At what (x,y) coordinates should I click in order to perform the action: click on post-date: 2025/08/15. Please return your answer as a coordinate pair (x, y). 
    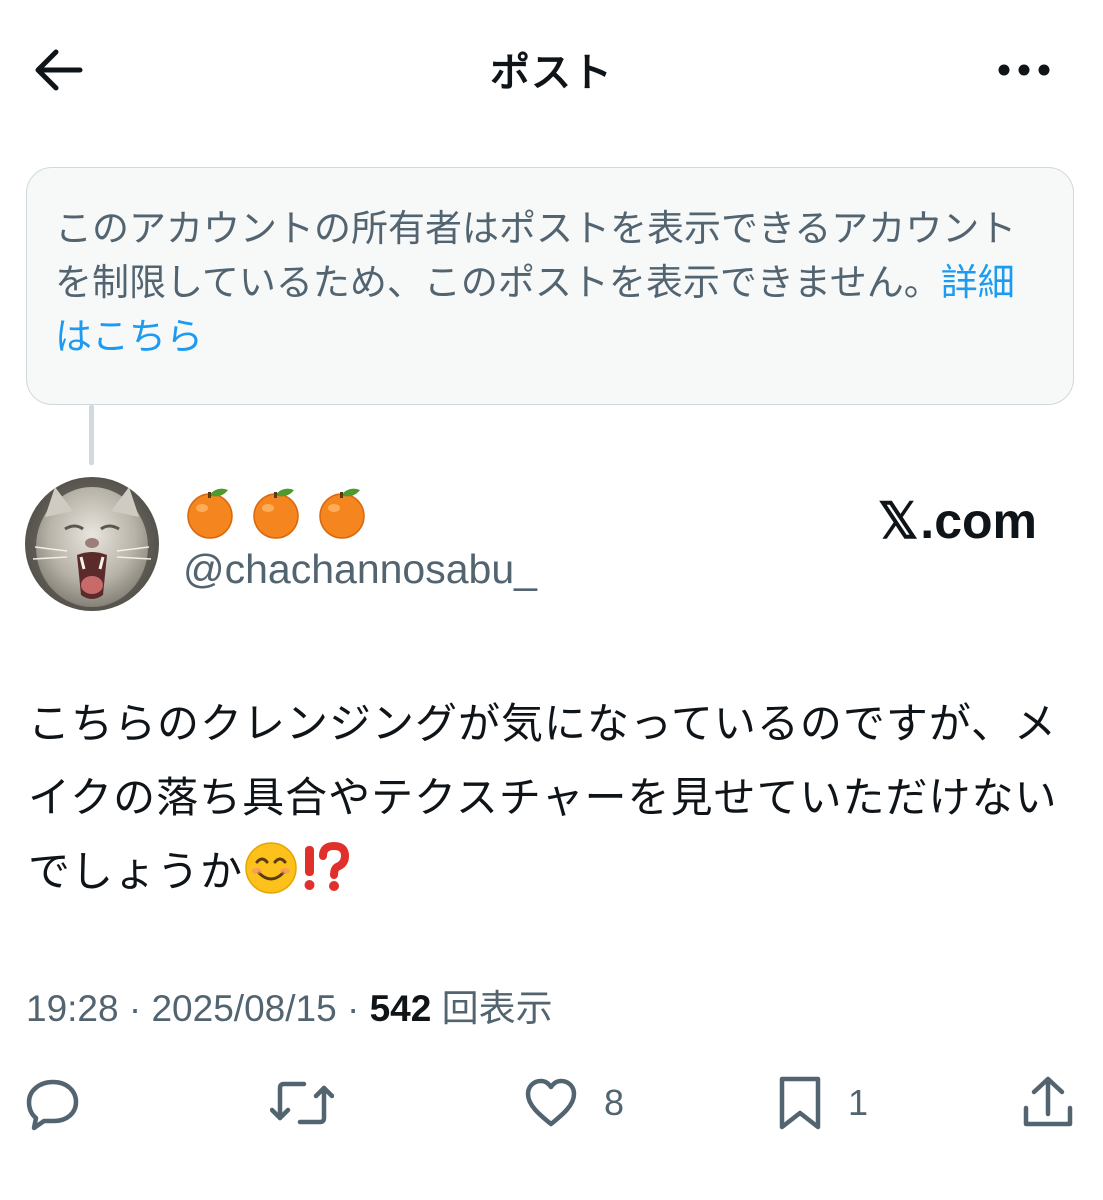
    Looking at the image, I should click on (243, 1008).